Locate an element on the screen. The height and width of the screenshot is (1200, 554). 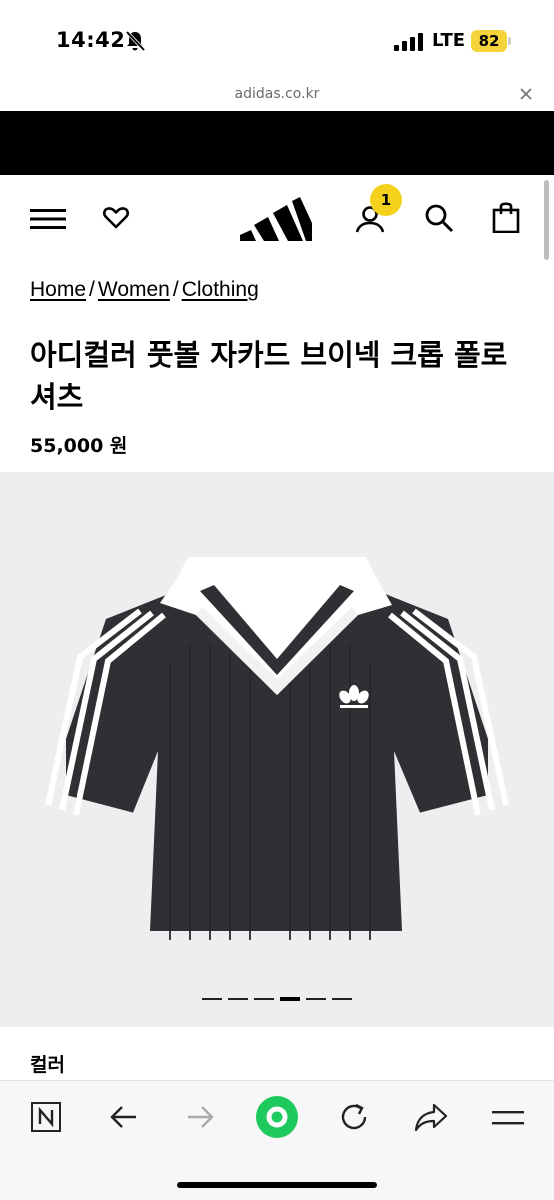
url-bar: adidas.co.kr is located at coordinates (277, 97).